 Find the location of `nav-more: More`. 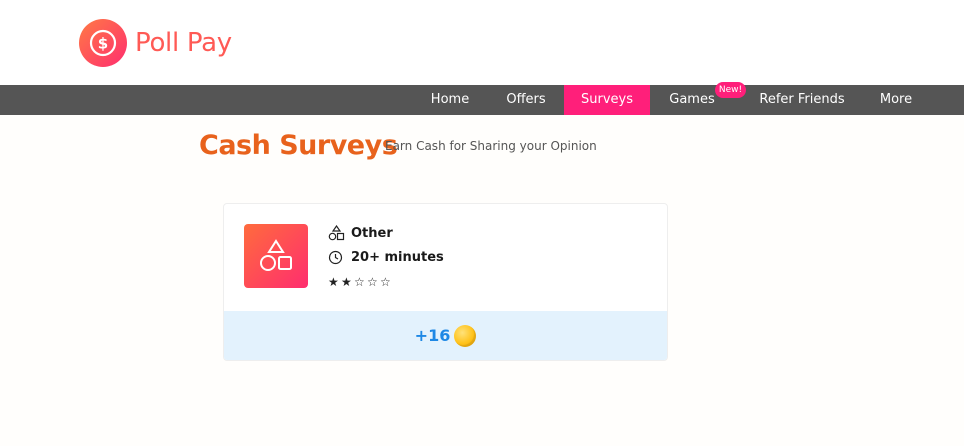

nav-more: More is located at coordinates (896, 100).